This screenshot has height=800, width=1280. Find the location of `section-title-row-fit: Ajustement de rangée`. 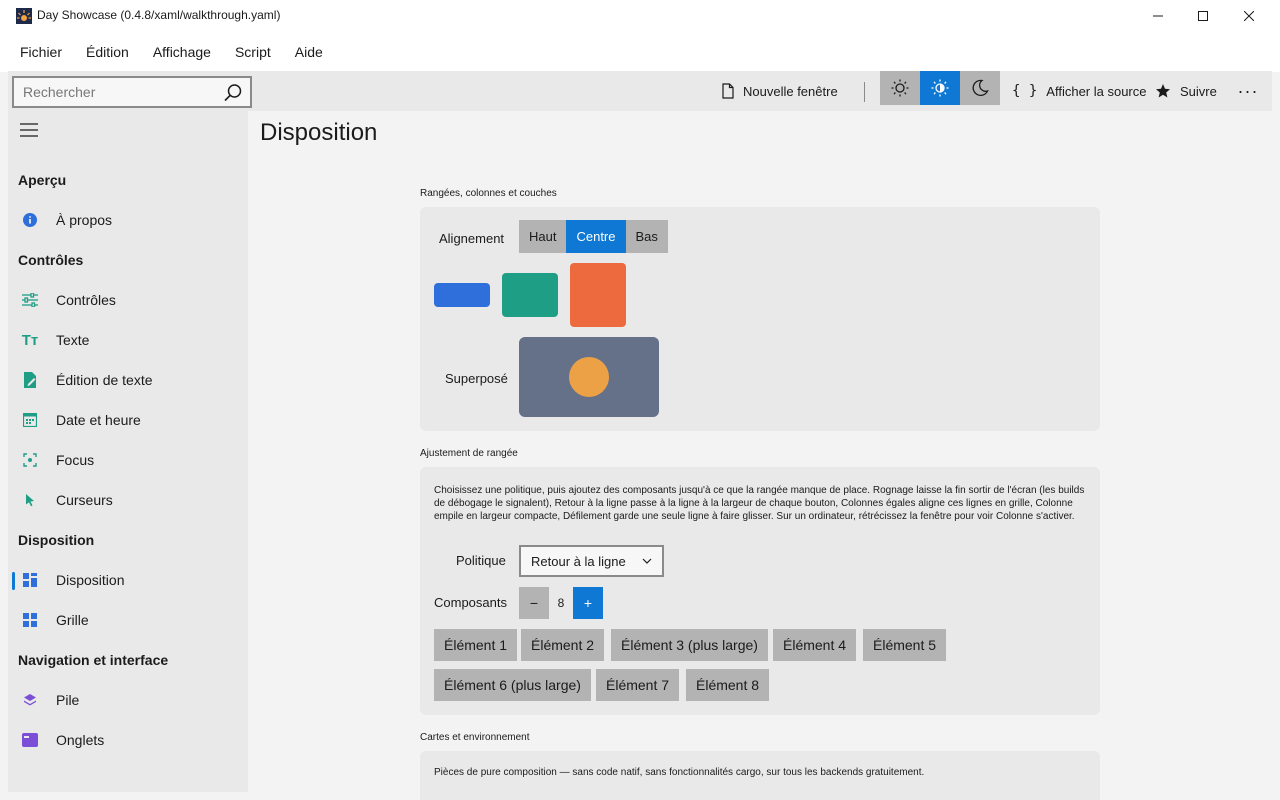

section-title-row-fit: Ajustement de rangée is located at coordinates (469, 453).